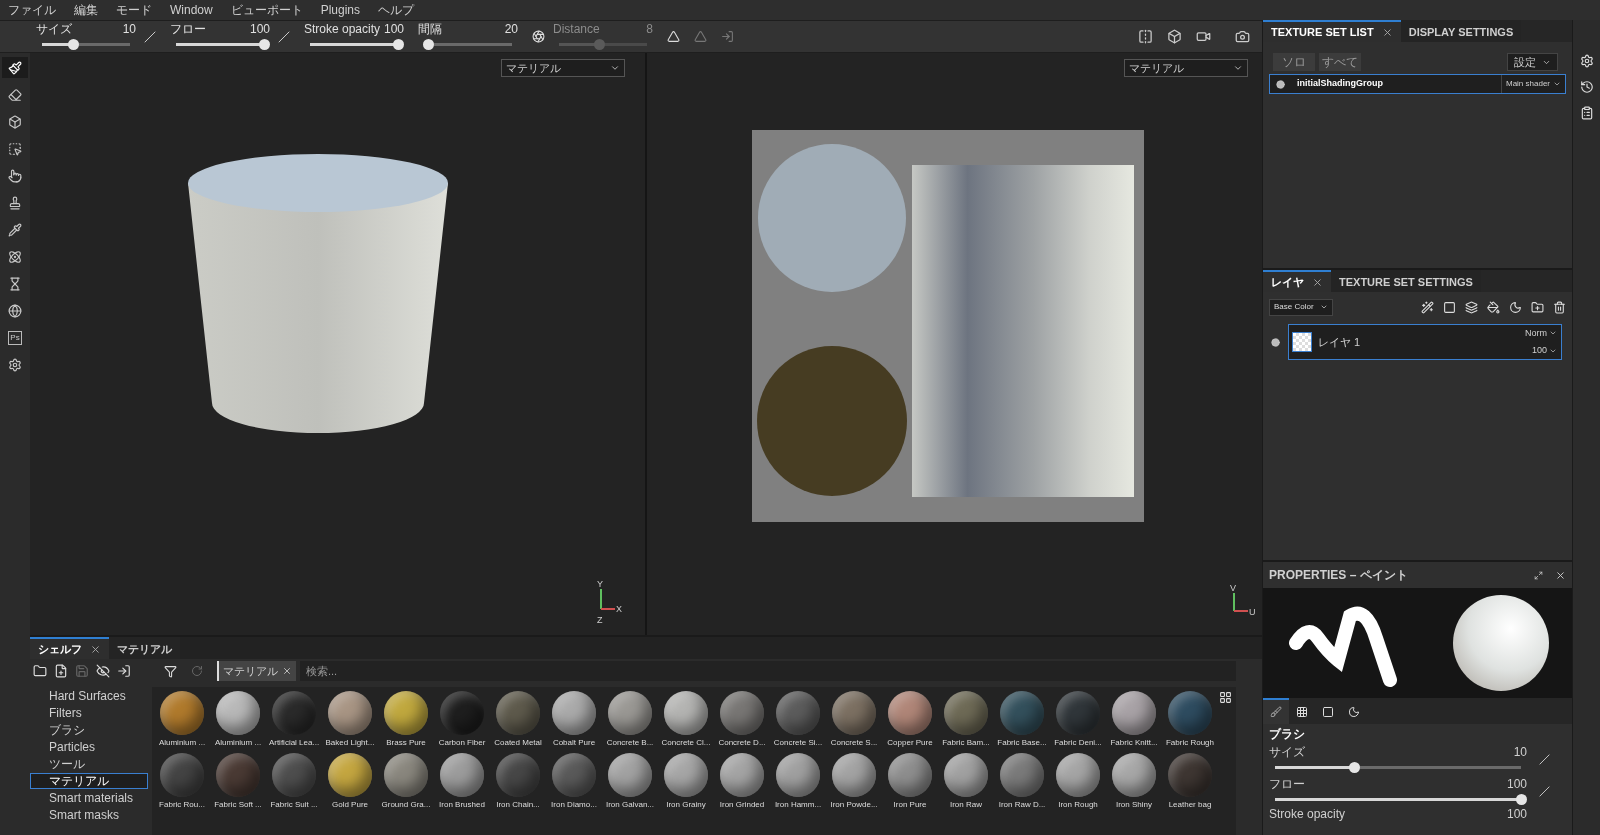 This screenshot has width=1600, height=835. Describe the element at coordinates (518, 722) in the screenshot. I see `material-tile: Coated Metal` at that location.